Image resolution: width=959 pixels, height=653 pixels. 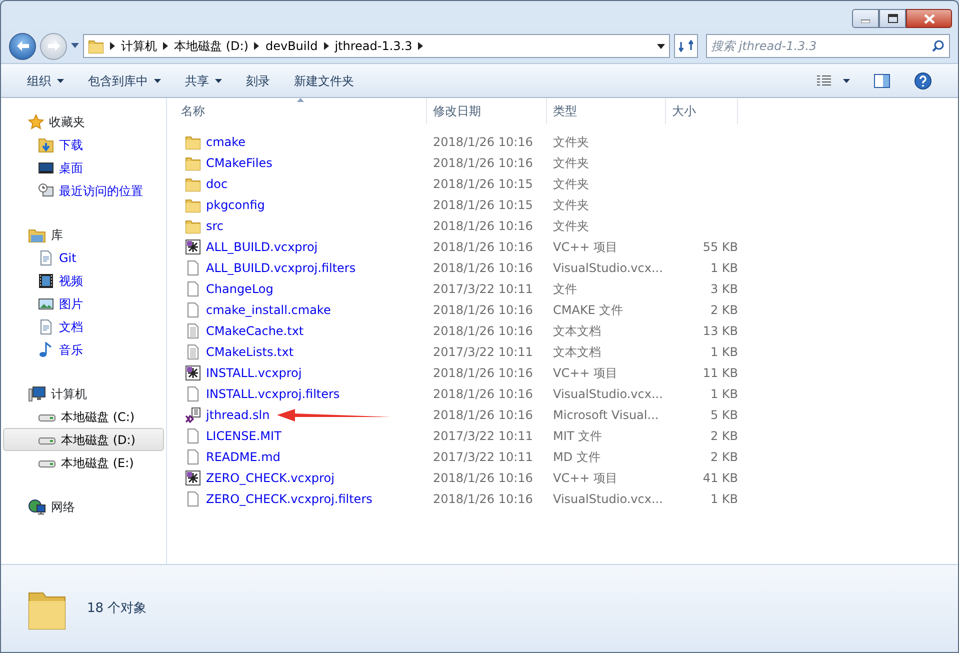 I want to click on file-name: cmake, so click(x=226, y=141).